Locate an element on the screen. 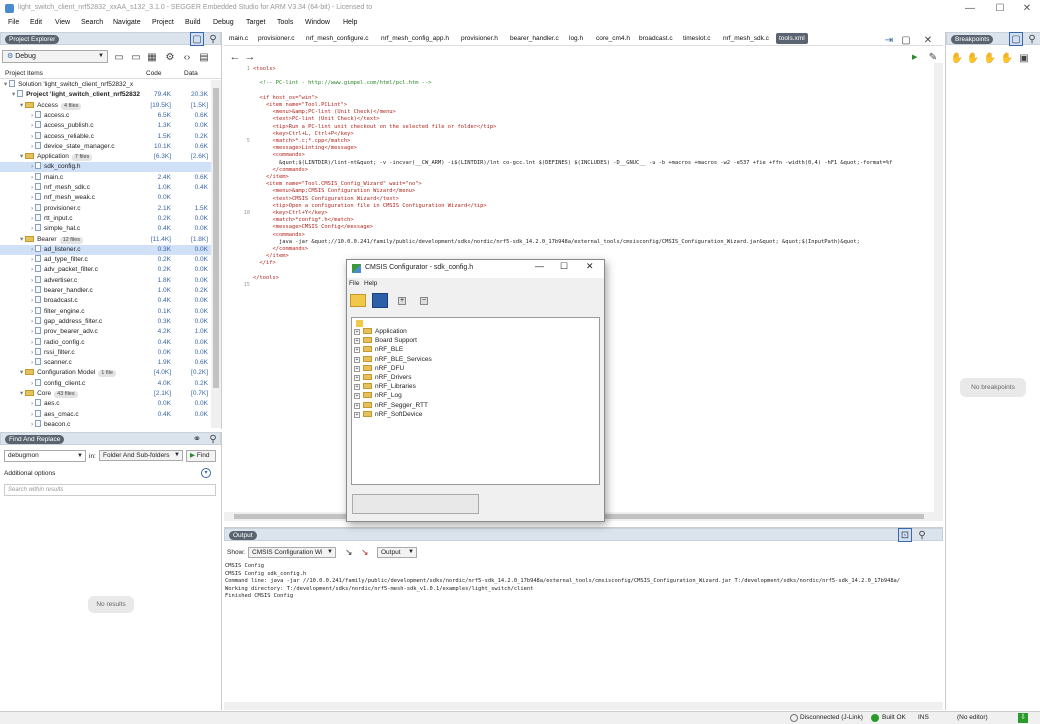 The width and height of the screenshot is (1040, 724). config-tree-item: + nRF_Drivers is located at coordinates (382, 377).